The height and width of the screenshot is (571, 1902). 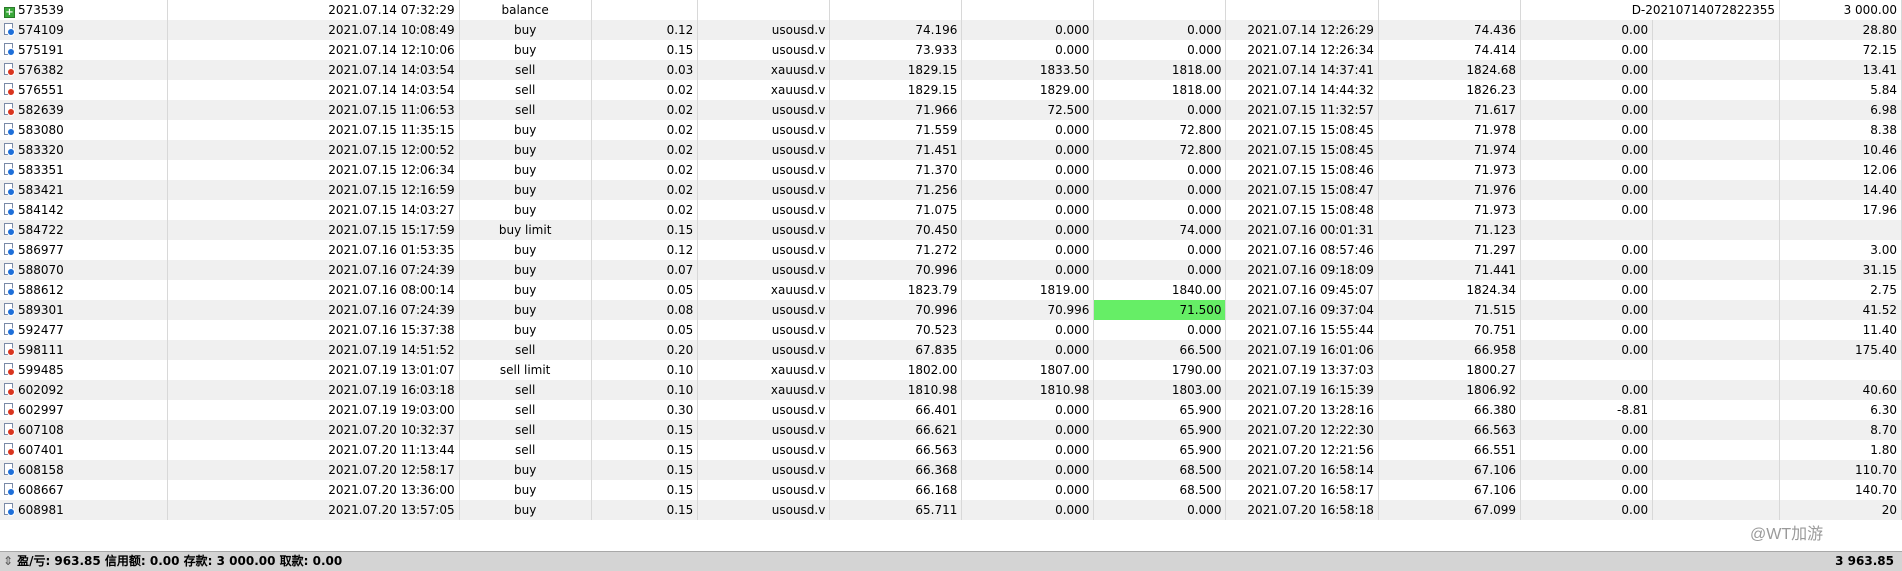 What do you see at coordinates (1028, 310) in the screenshot?
I see `stop-loss-cell: 70.996` at bounding box center [1028, 310].